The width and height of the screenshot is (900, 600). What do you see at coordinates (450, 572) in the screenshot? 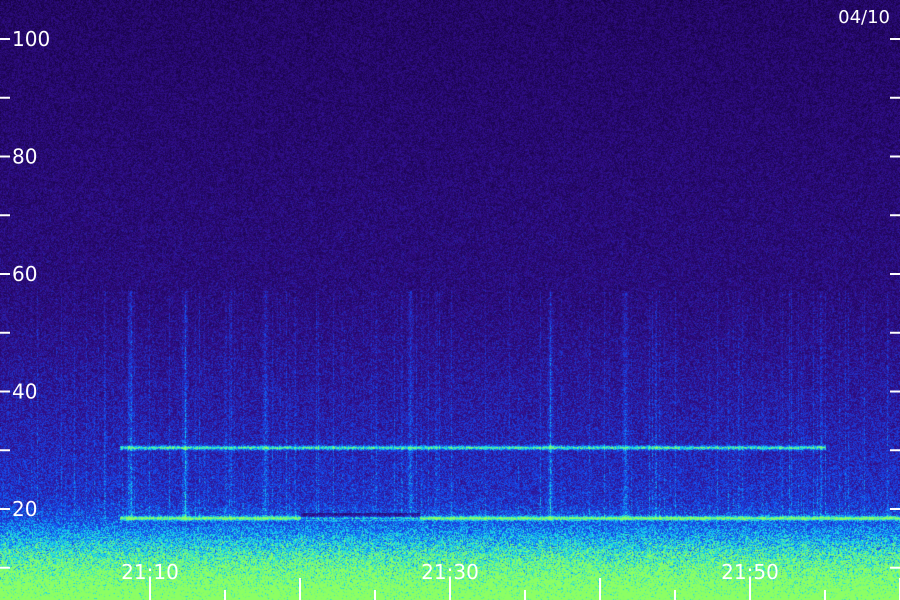
I see `x-tick-label: 21:30` at bounding box center [450, 572].